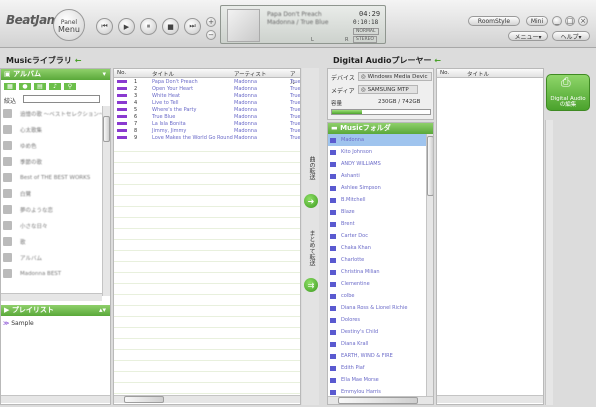  I want to click on album-item: Best of THE BEST WORKS, so click(54, 177).